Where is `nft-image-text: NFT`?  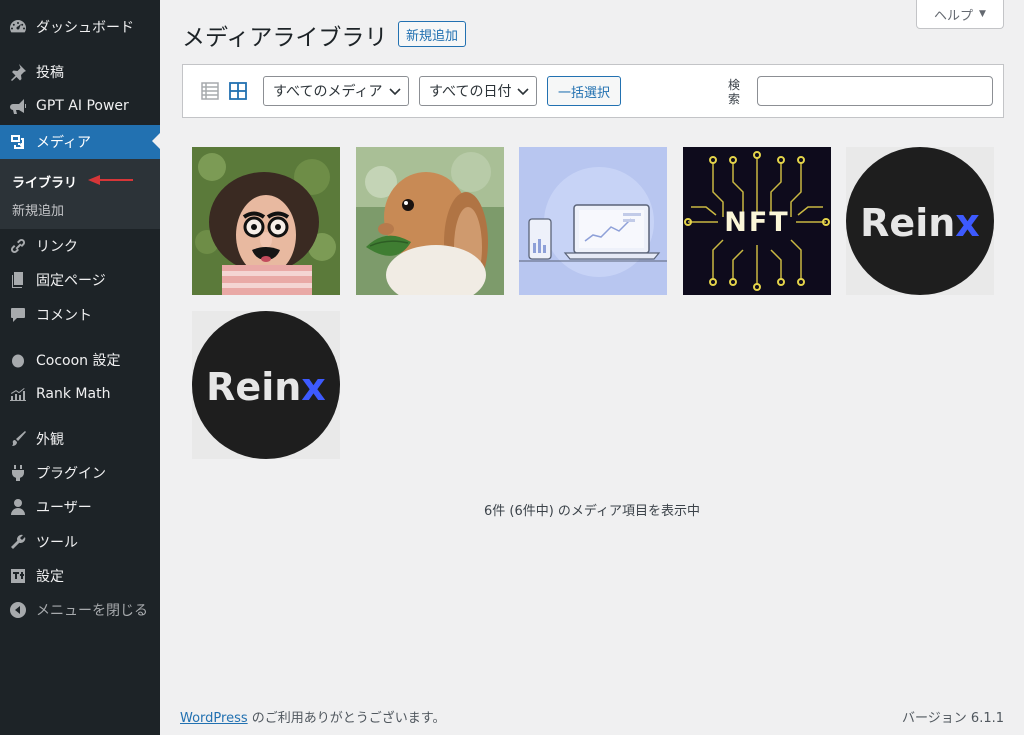 nft-image-text: NFT is located at coordinates (756, 222).